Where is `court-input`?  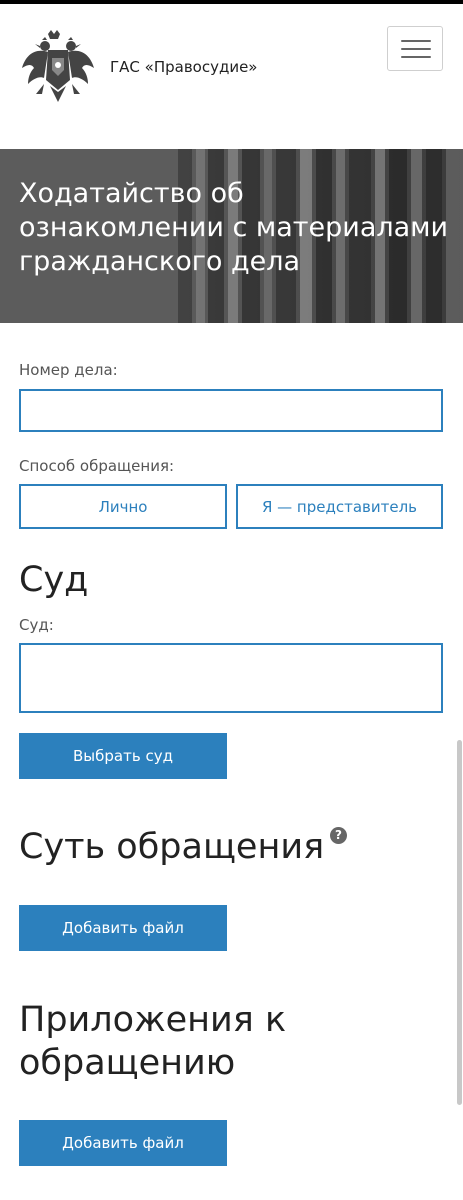
court-input is located at coordinates (231, 678).